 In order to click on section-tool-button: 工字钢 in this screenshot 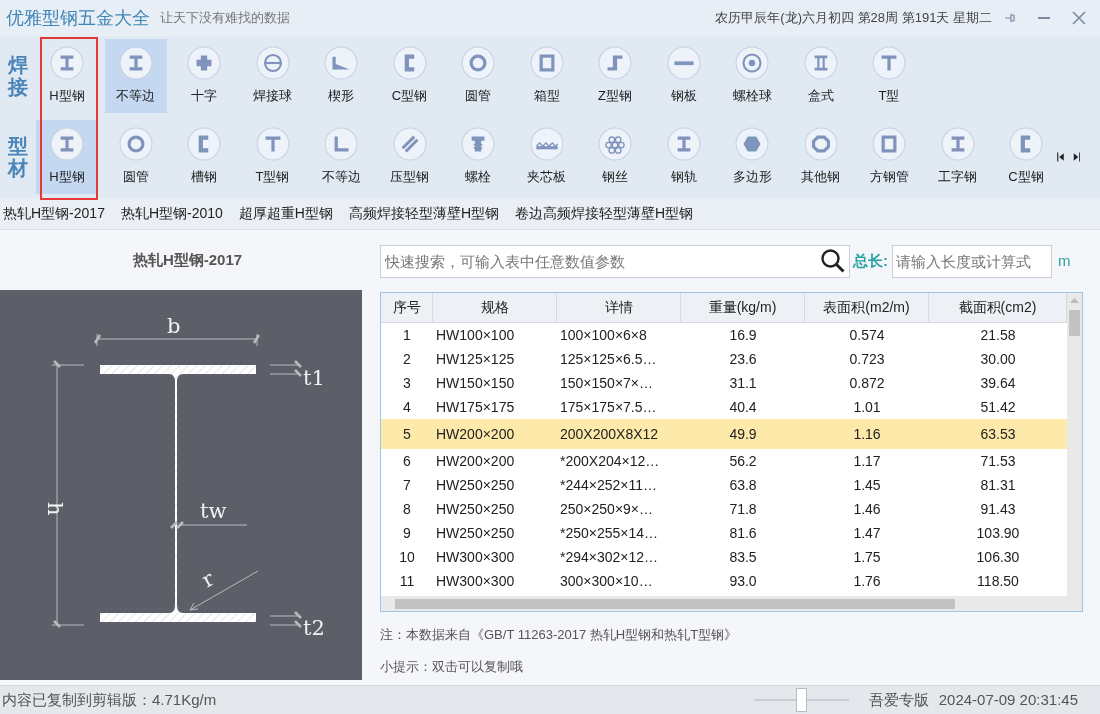, I will do `click(957, 157)`.